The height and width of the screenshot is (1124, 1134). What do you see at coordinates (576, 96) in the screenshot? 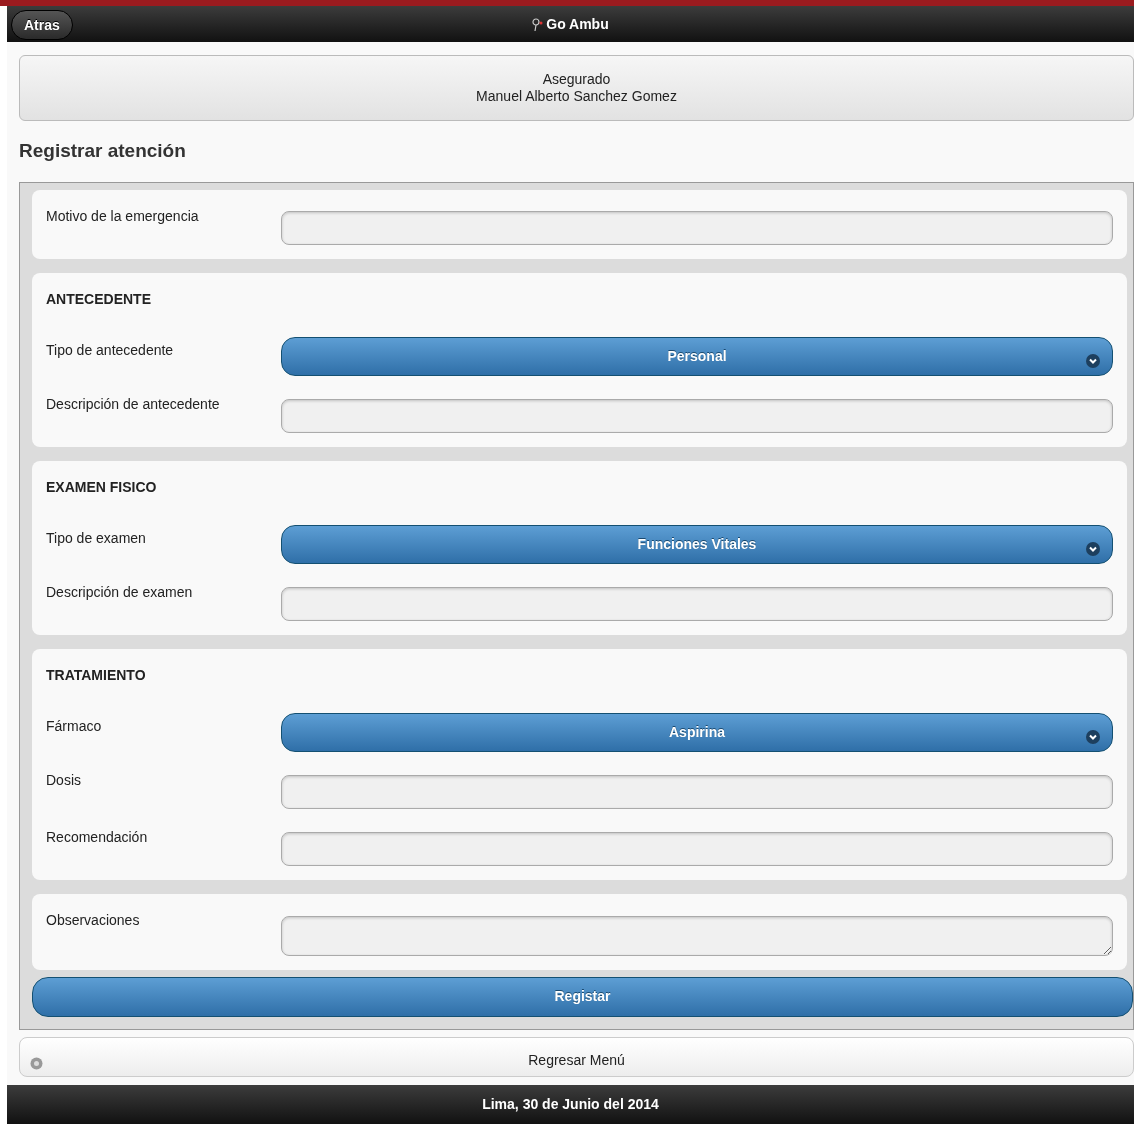
I see `insured-name: Manuel Alberto Sanchez Gomez` at bounding box center [576, 96].